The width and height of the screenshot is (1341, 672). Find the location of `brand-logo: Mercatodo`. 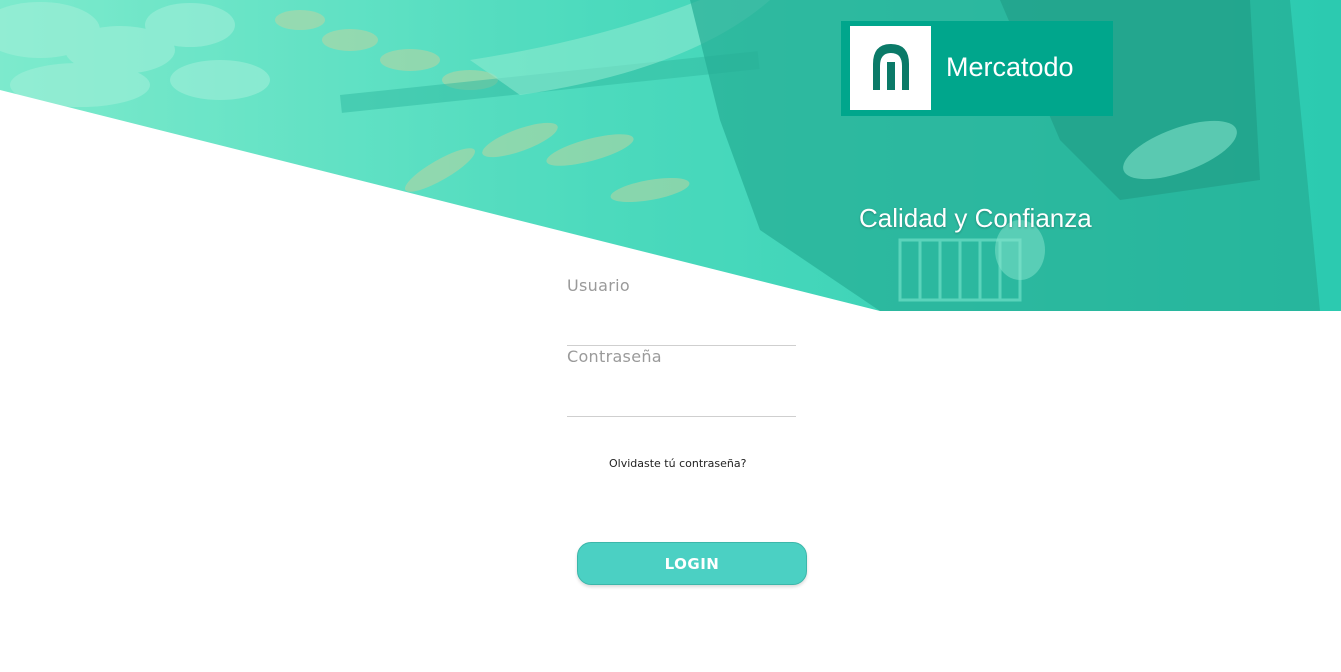

brand-logo: Mercatodo is located at coordinates (977, 68).